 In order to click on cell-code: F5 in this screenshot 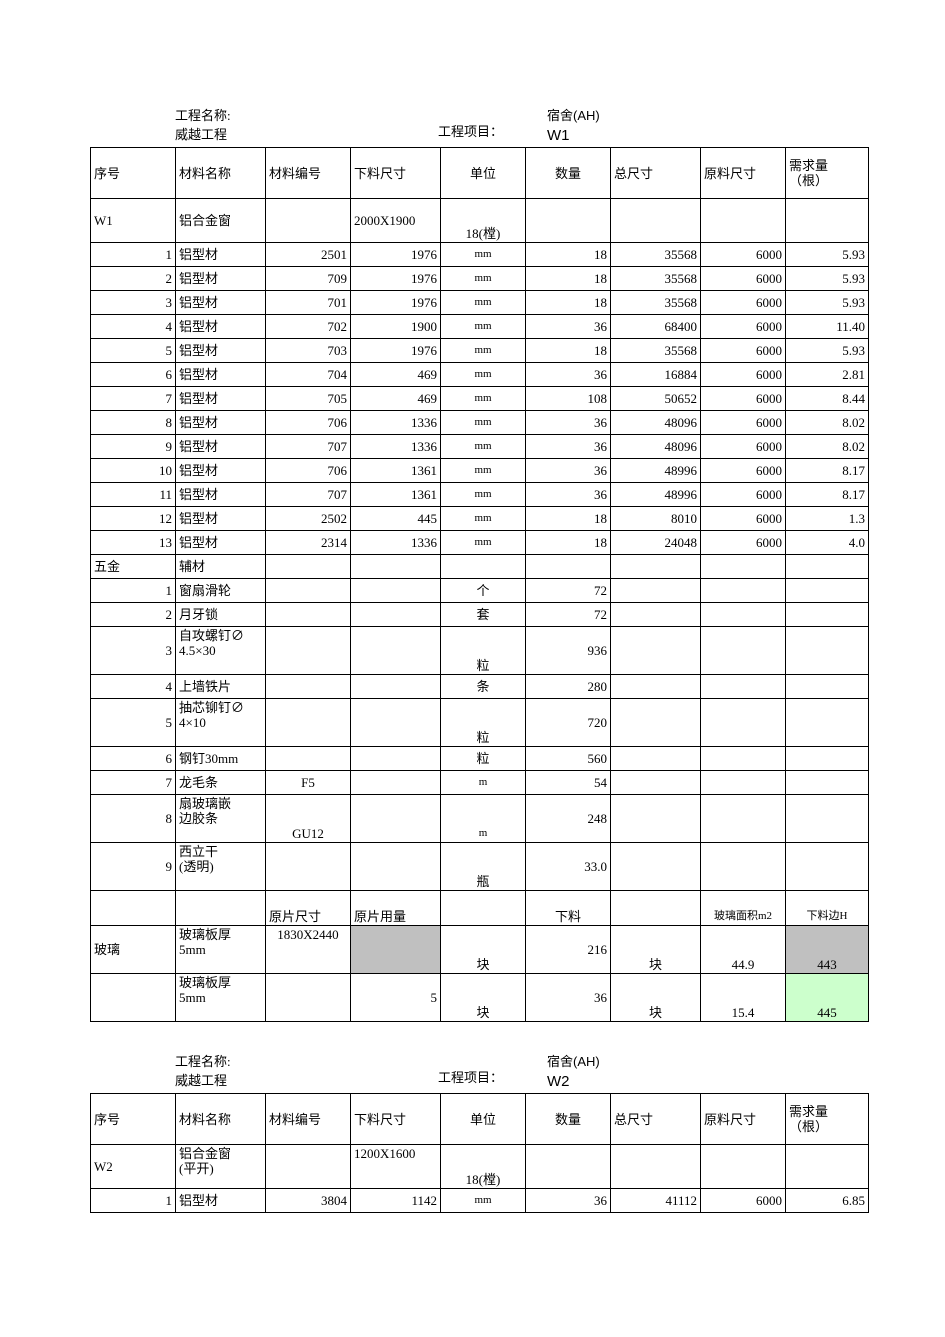, I will do `click(308, 782)`.